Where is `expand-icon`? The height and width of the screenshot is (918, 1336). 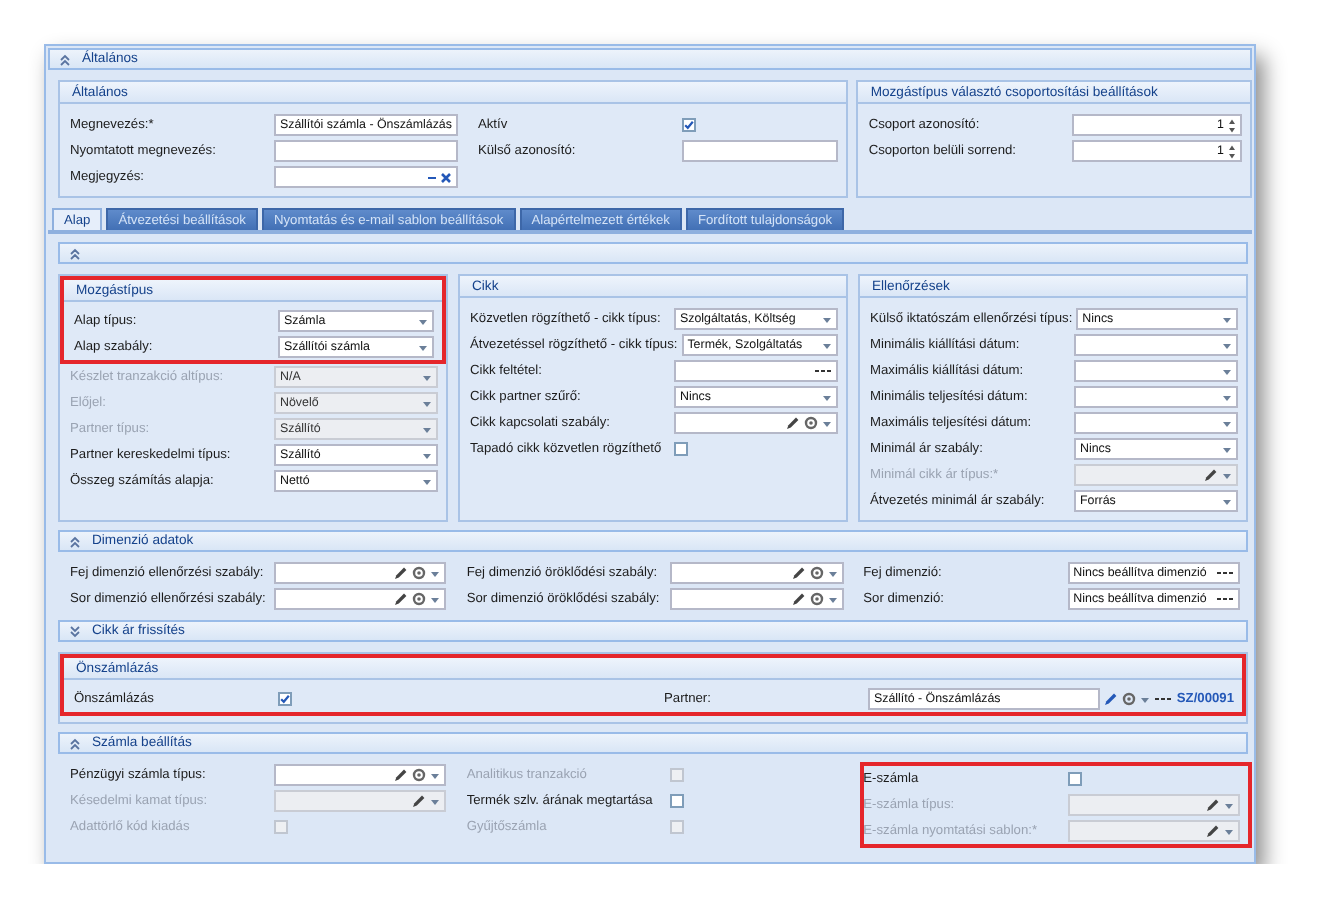 expand-icon is located at coordinates (75, 631).